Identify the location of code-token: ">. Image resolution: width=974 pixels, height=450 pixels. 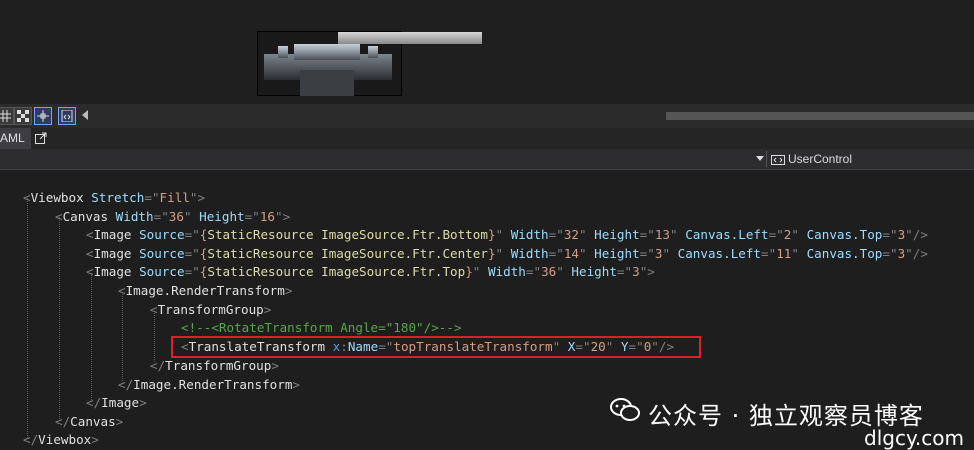
(197, 197).